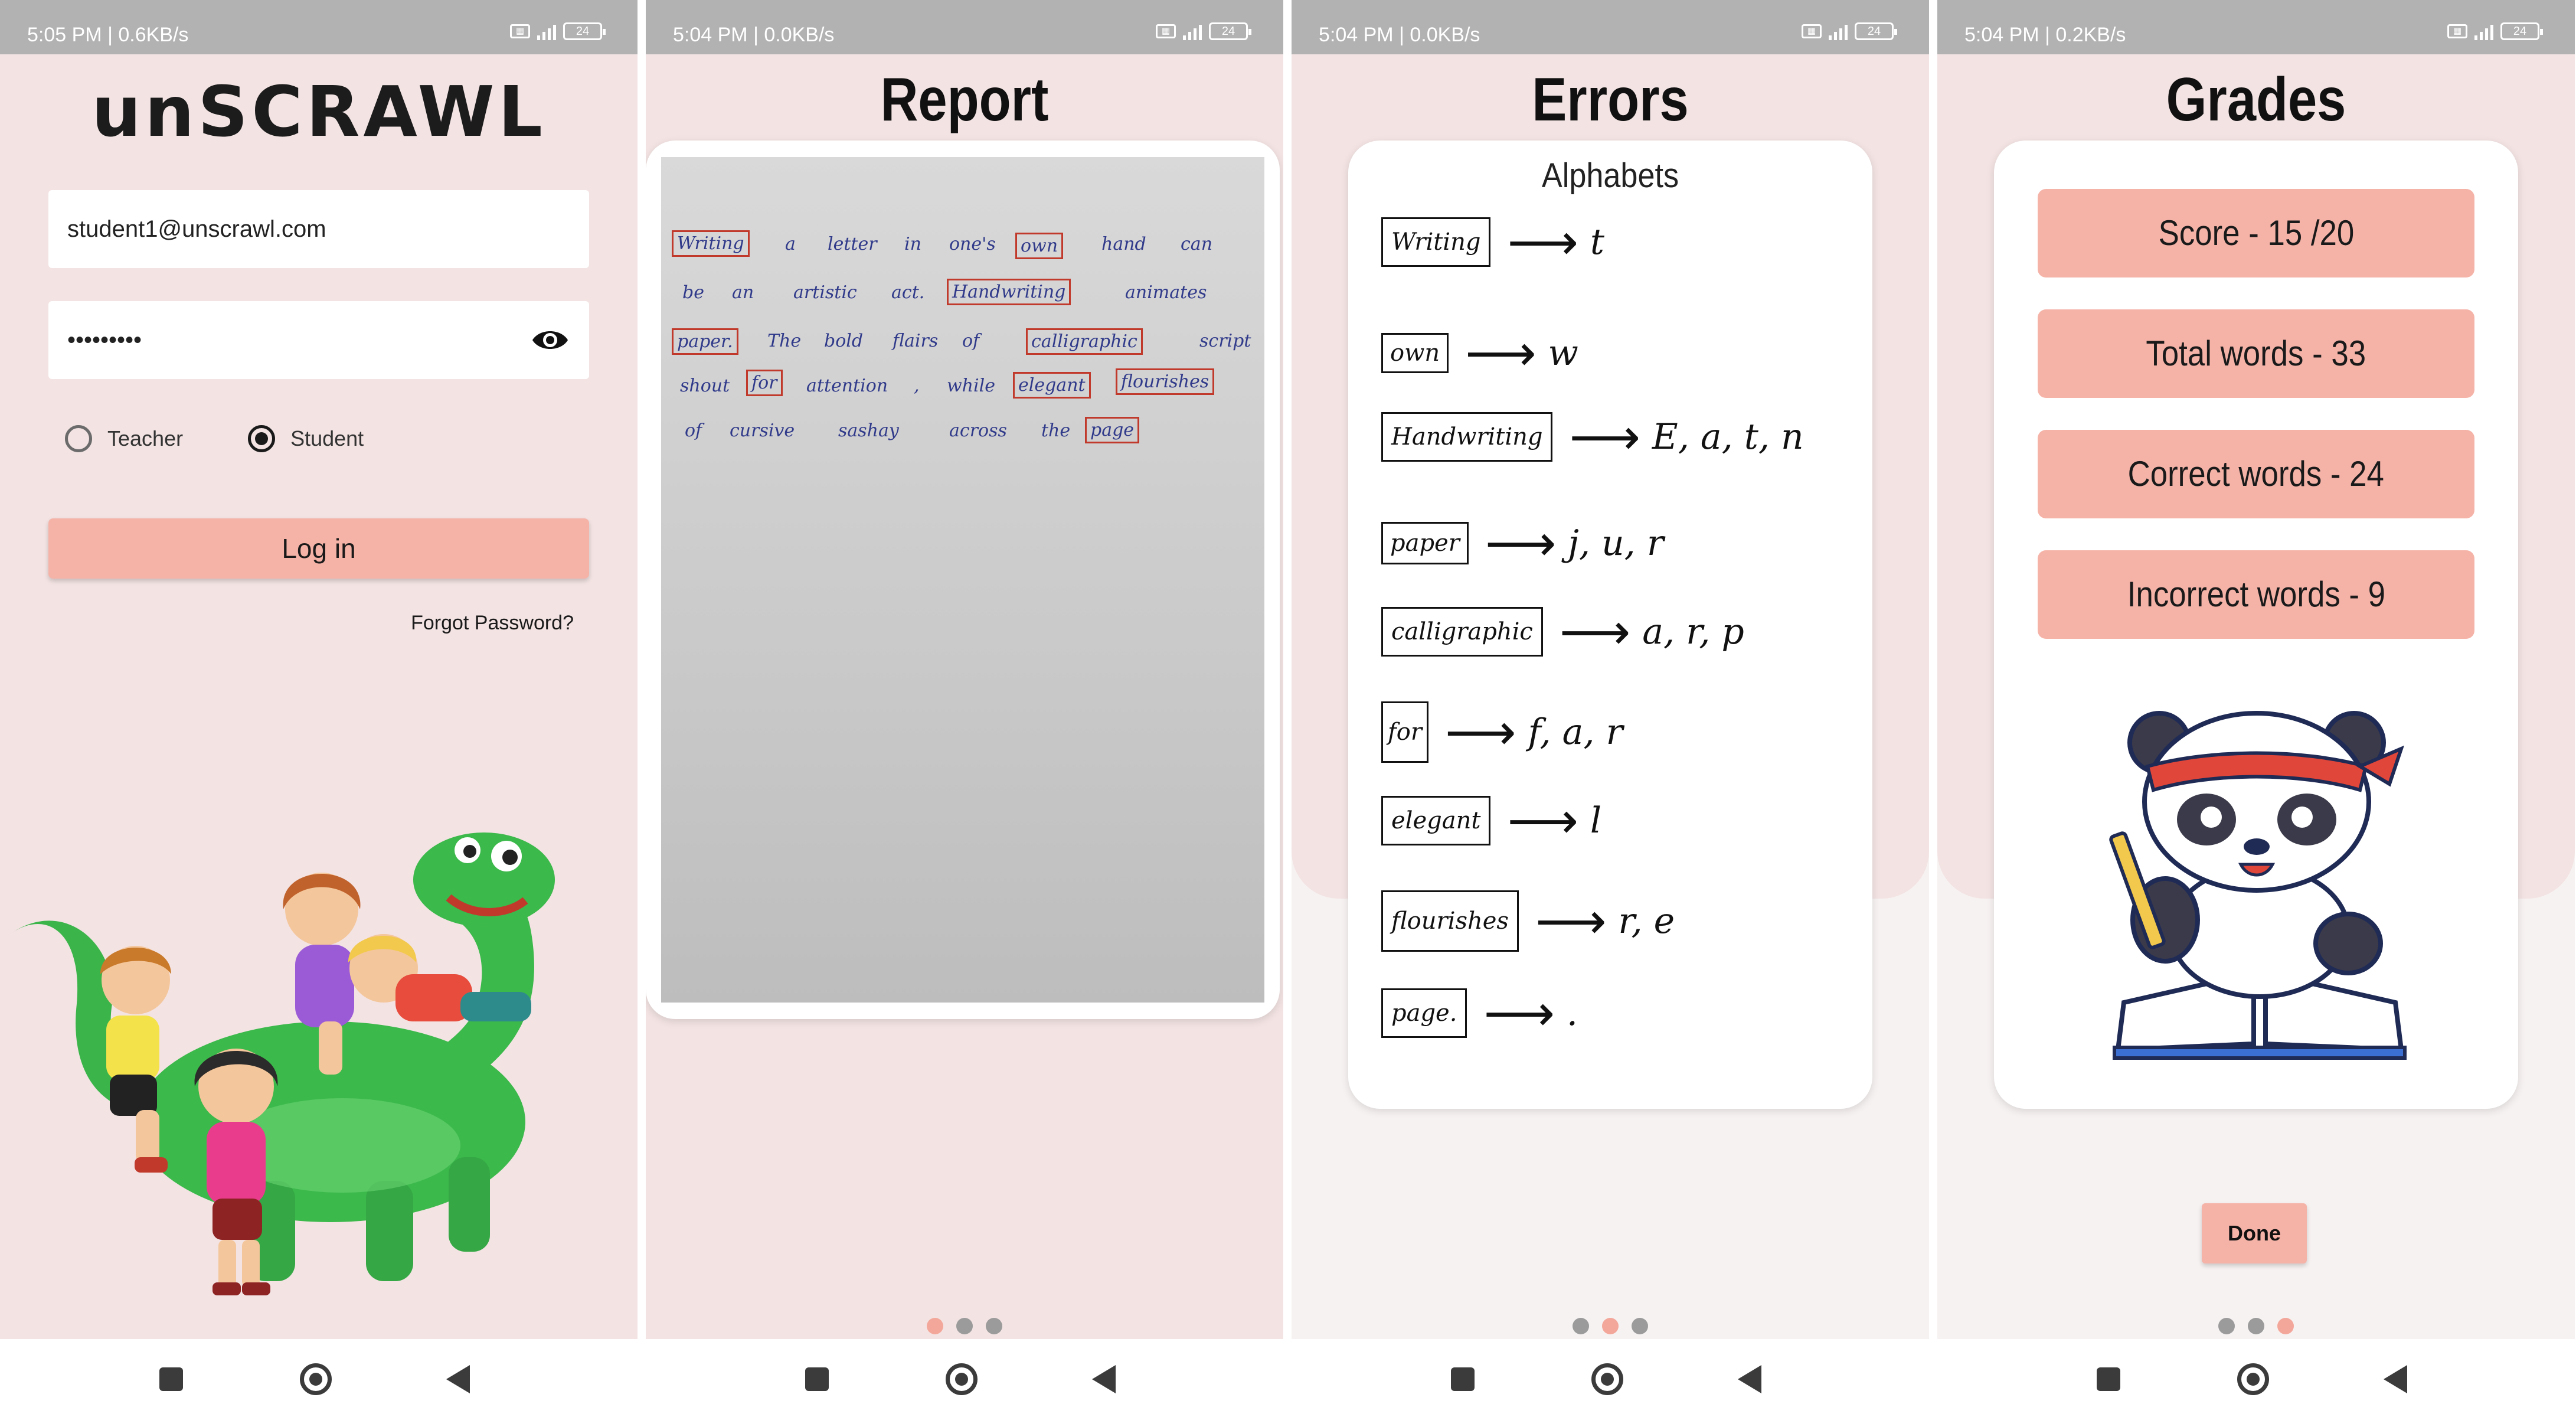  Describe the element at coordinates (2256, 27) in the screenshot. I see `status-bar: 5:04 PM | 0.2KB/s ▦ 24` at that location.